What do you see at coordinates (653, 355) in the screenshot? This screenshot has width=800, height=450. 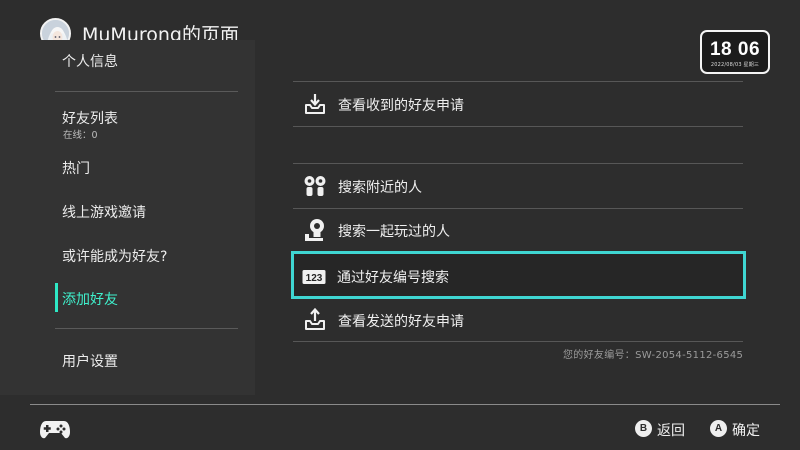 I see `friend-code-text: 您的好友编号：SW-2054-5112-6545` at bounding box center [653, 355].